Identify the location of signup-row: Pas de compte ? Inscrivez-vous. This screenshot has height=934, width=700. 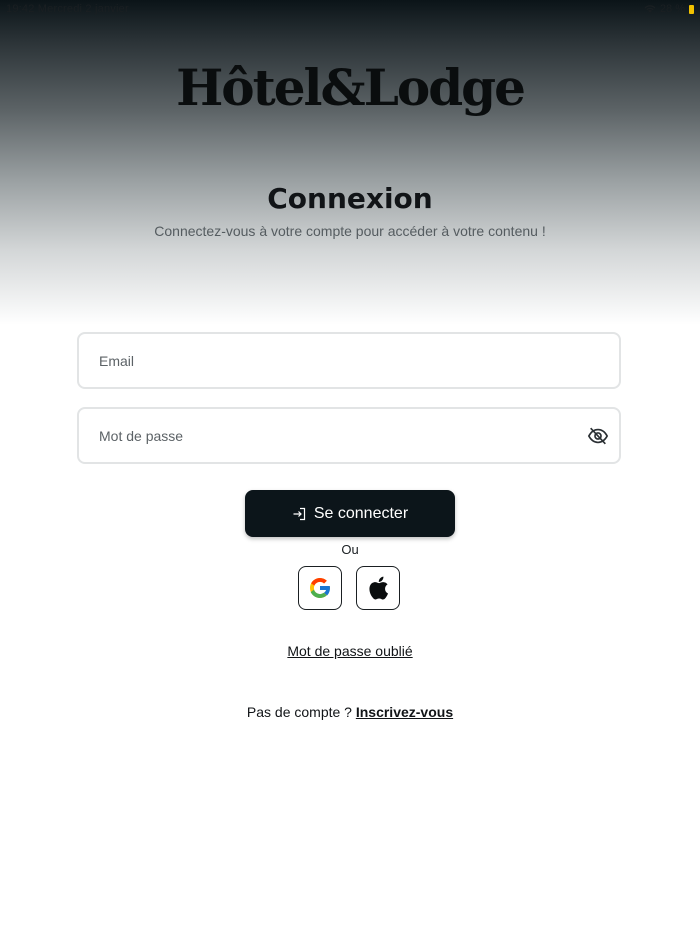
(350, 712).